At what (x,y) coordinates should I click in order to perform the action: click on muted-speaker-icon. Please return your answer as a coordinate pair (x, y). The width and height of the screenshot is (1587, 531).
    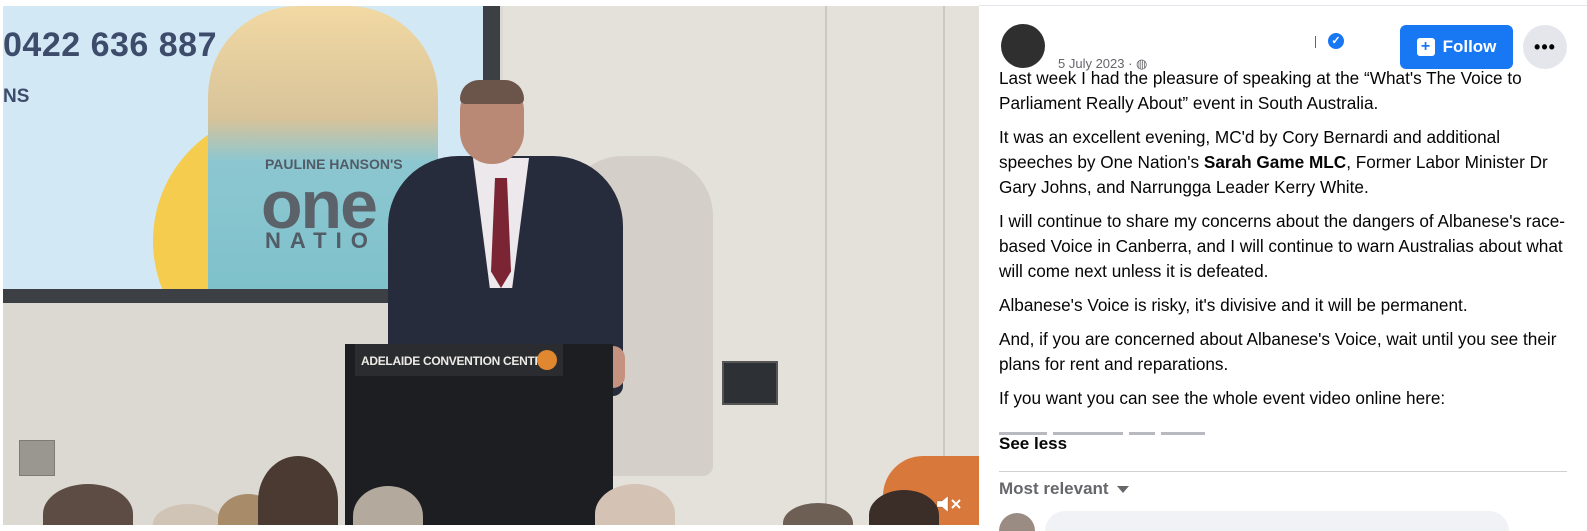
    Looking at the image, I should click on (949, 504).